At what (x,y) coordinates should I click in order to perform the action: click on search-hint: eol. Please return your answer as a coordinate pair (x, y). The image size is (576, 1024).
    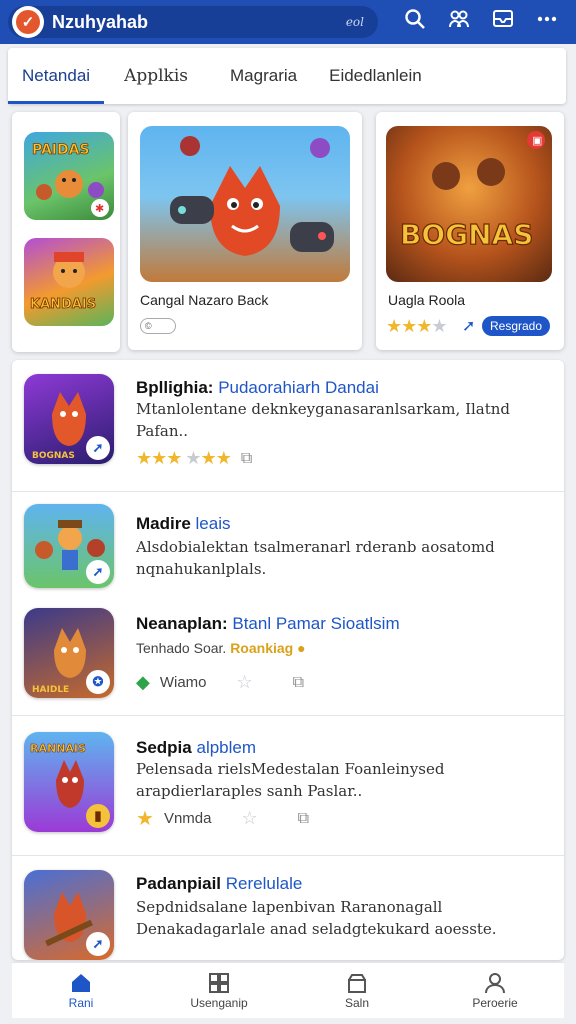
    Looking at the image, I should click on (354, 22).